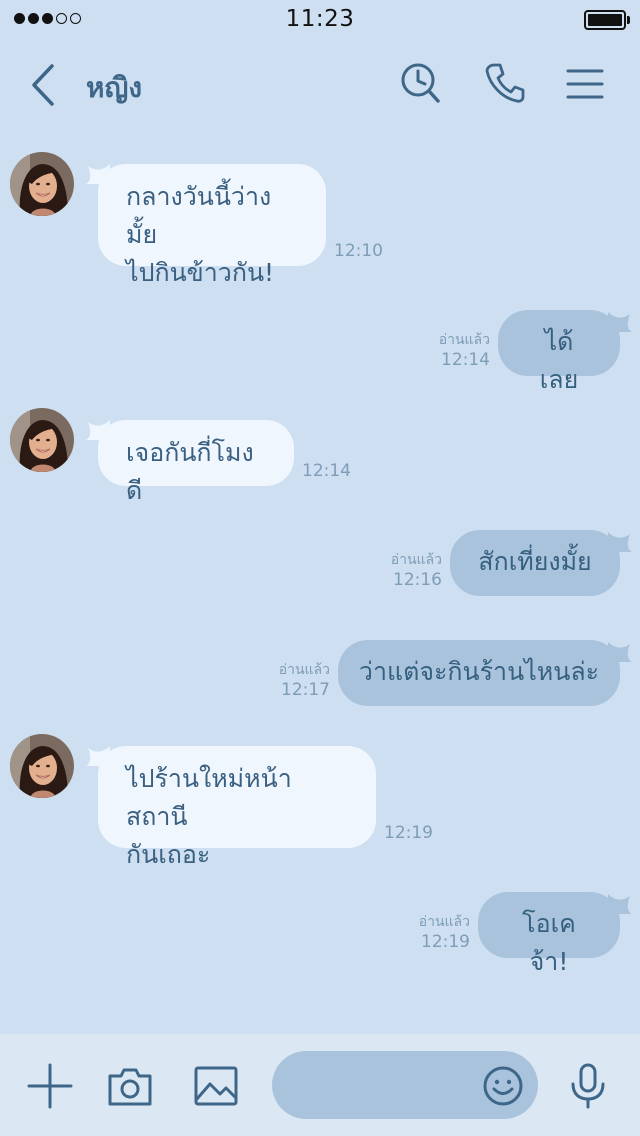 This screenshot has height=1136, width=640. Describe the element at coordinates (130, 1086) in the screenshot. I see `camera-icon` at that location.